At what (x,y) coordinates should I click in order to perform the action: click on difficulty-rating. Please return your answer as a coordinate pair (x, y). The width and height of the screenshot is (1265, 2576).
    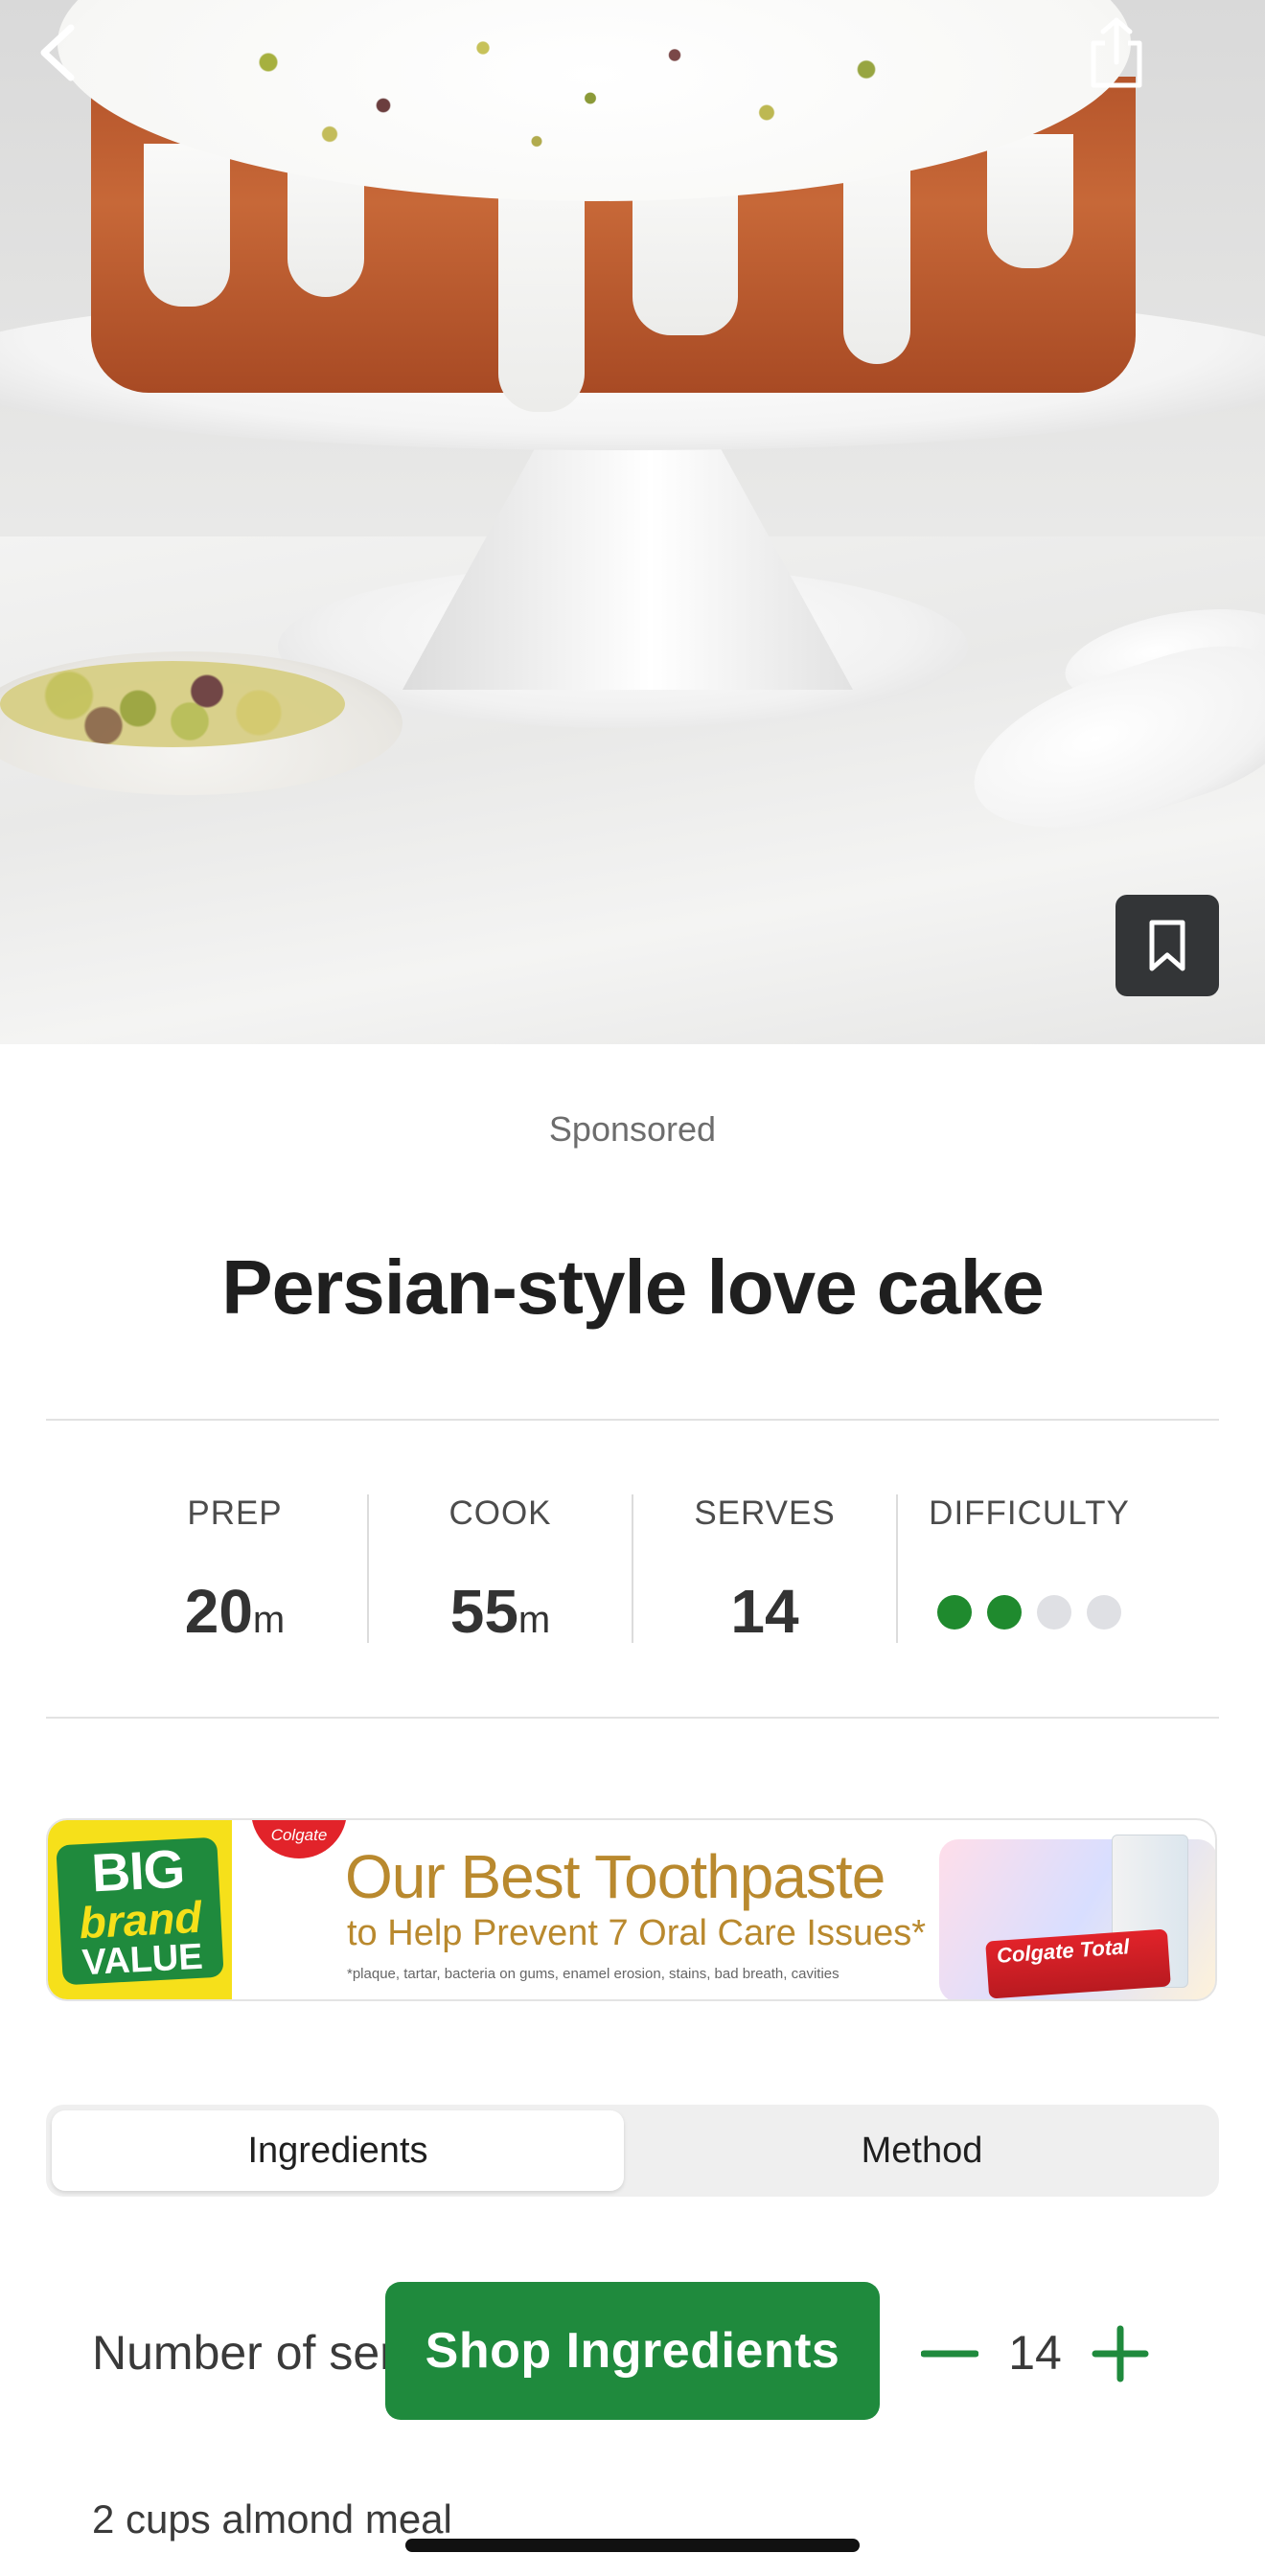
    Looking at the image, I should click on (1029, 1613).